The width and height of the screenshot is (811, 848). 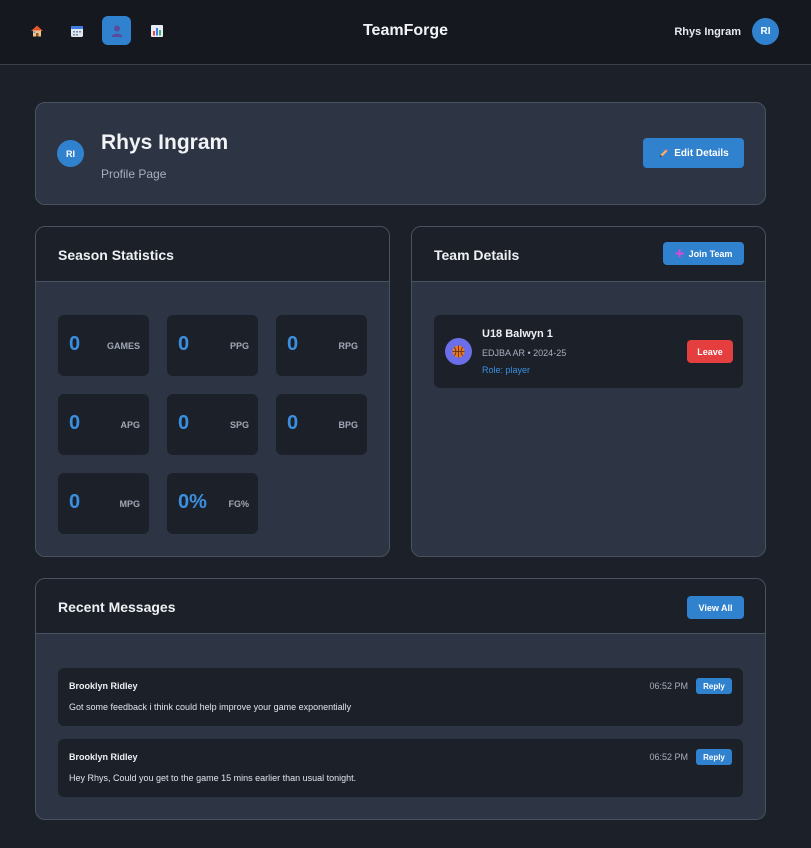 What do you see at coordinates (103, 503) in the screenshot?
I see `stat-mpg: 0 MPG` at bounding box center [103, 503].